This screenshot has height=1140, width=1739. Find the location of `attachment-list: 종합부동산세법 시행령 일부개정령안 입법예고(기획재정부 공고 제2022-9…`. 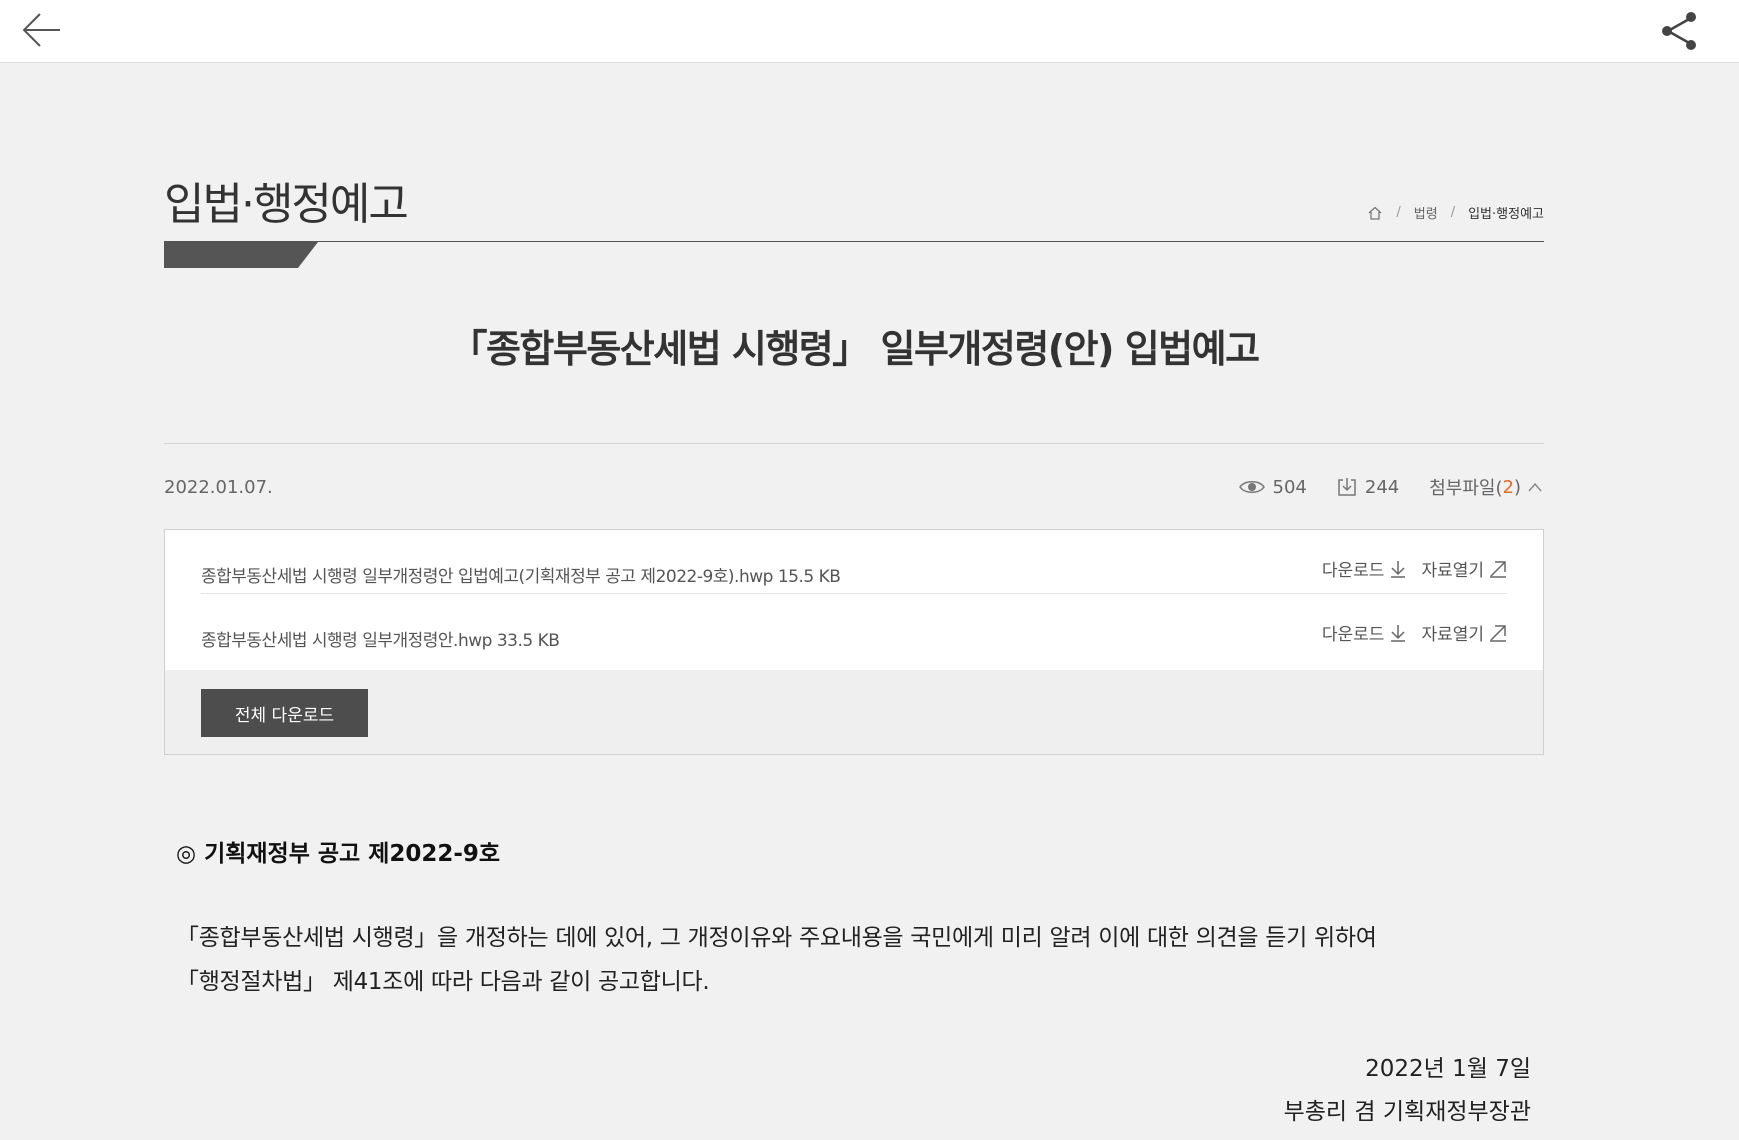

attachment-list: 종합부동산세법 시행령 일부개정령안 입법예고(기획재정부 공고 제2022-9… is located at coordinates (854, 600).